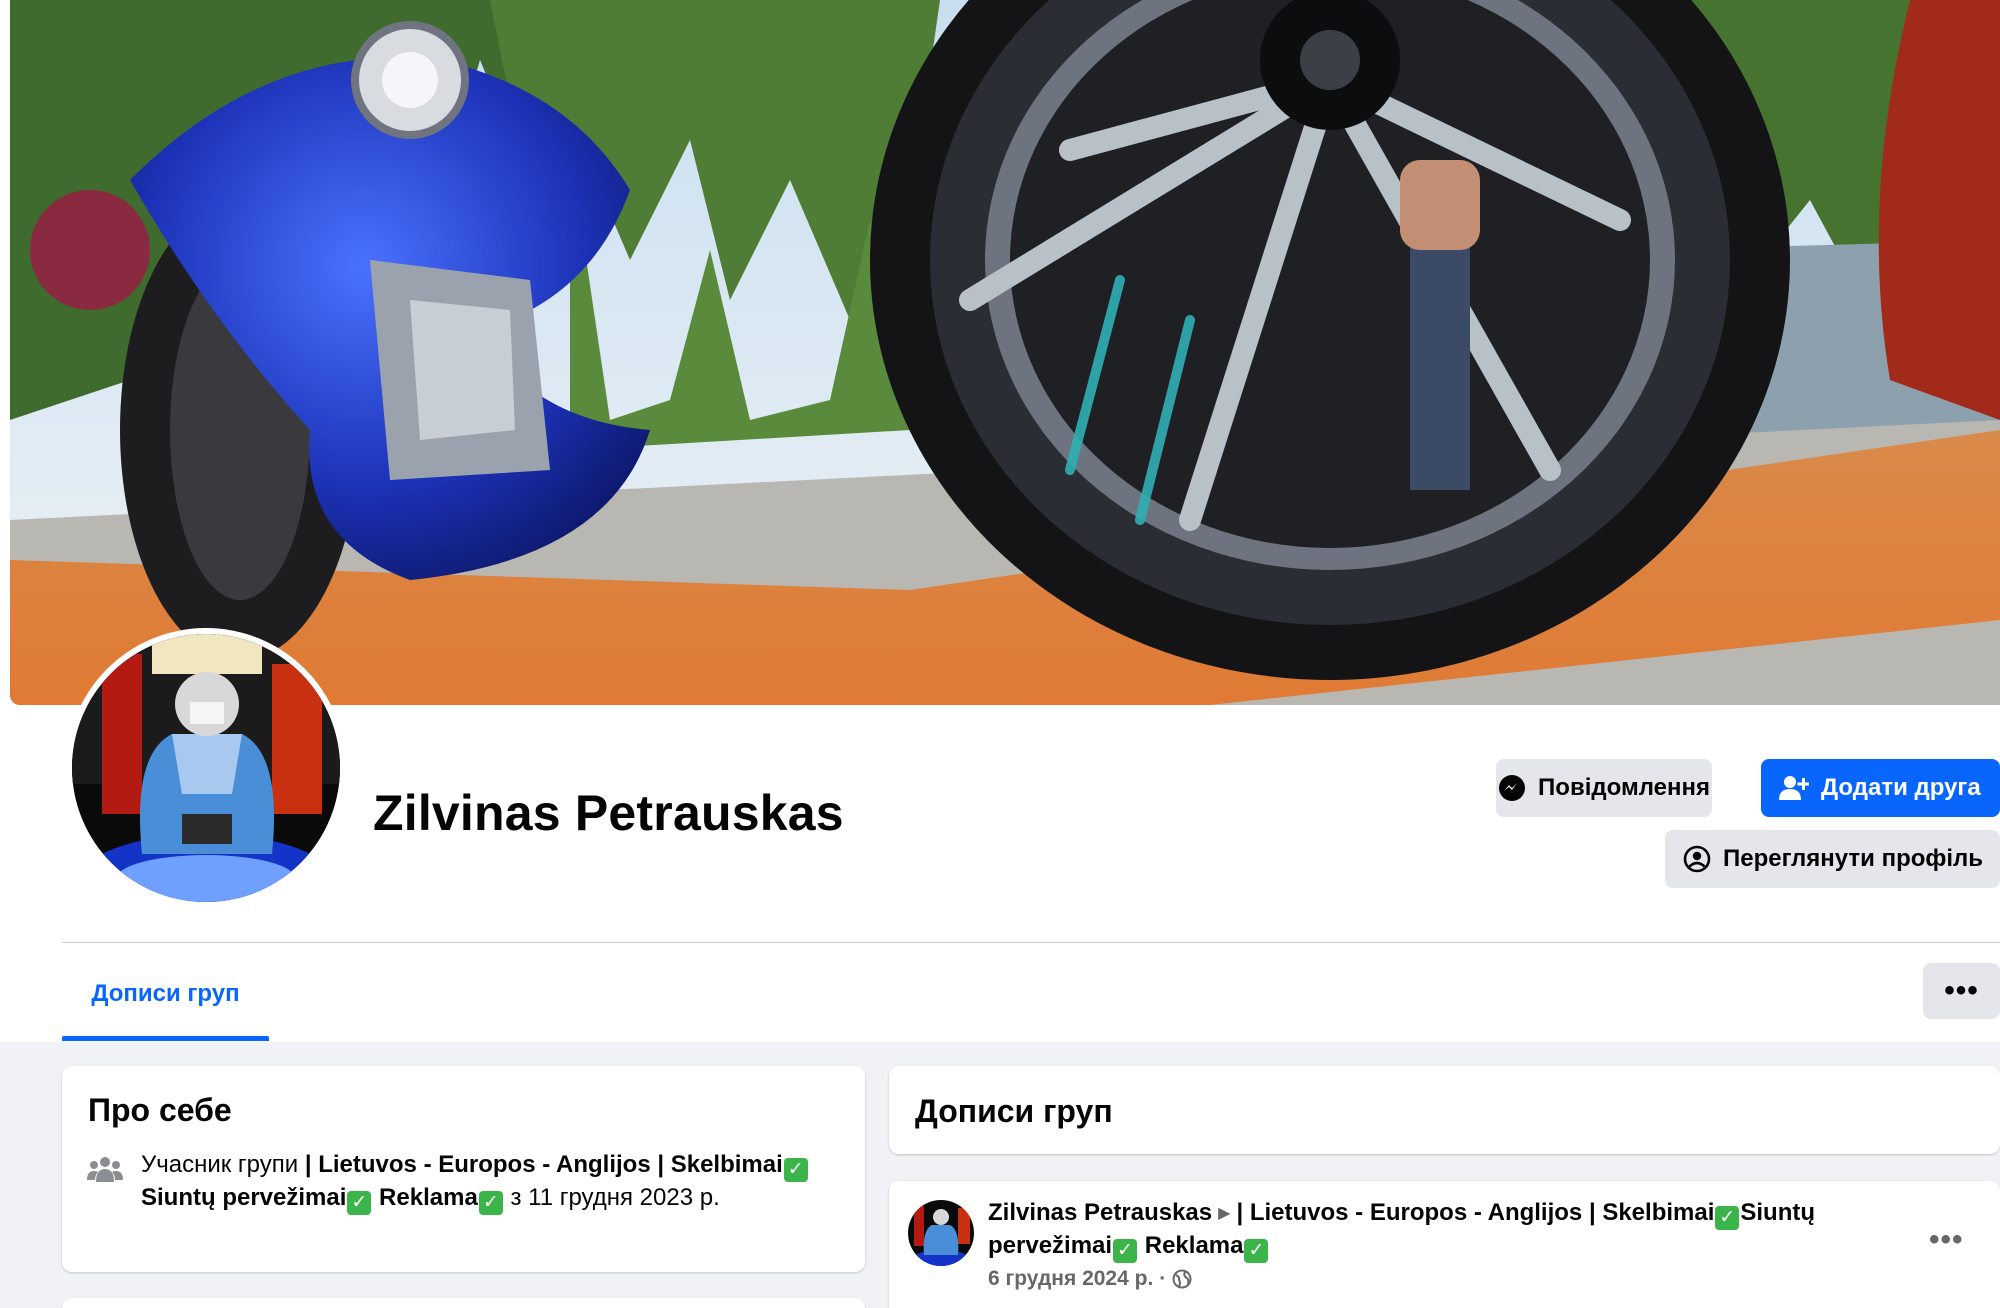  I want to click on user-circle-icon, so click(1697, 859).